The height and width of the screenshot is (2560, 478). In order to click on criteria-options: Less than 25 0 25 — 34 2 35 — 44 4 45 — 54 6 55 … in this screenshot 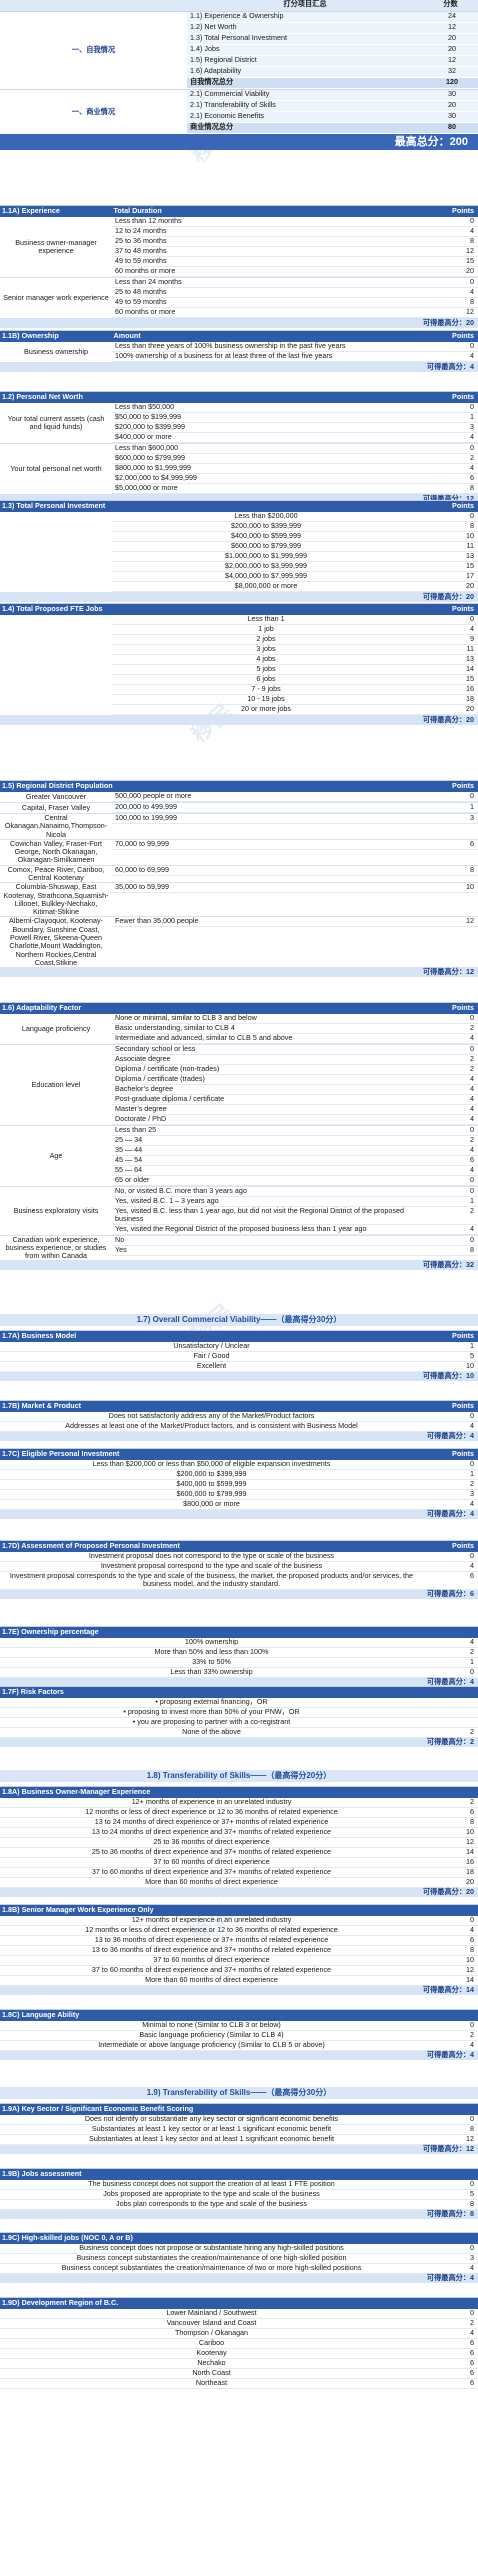, I will do `click(295, 1155)`.